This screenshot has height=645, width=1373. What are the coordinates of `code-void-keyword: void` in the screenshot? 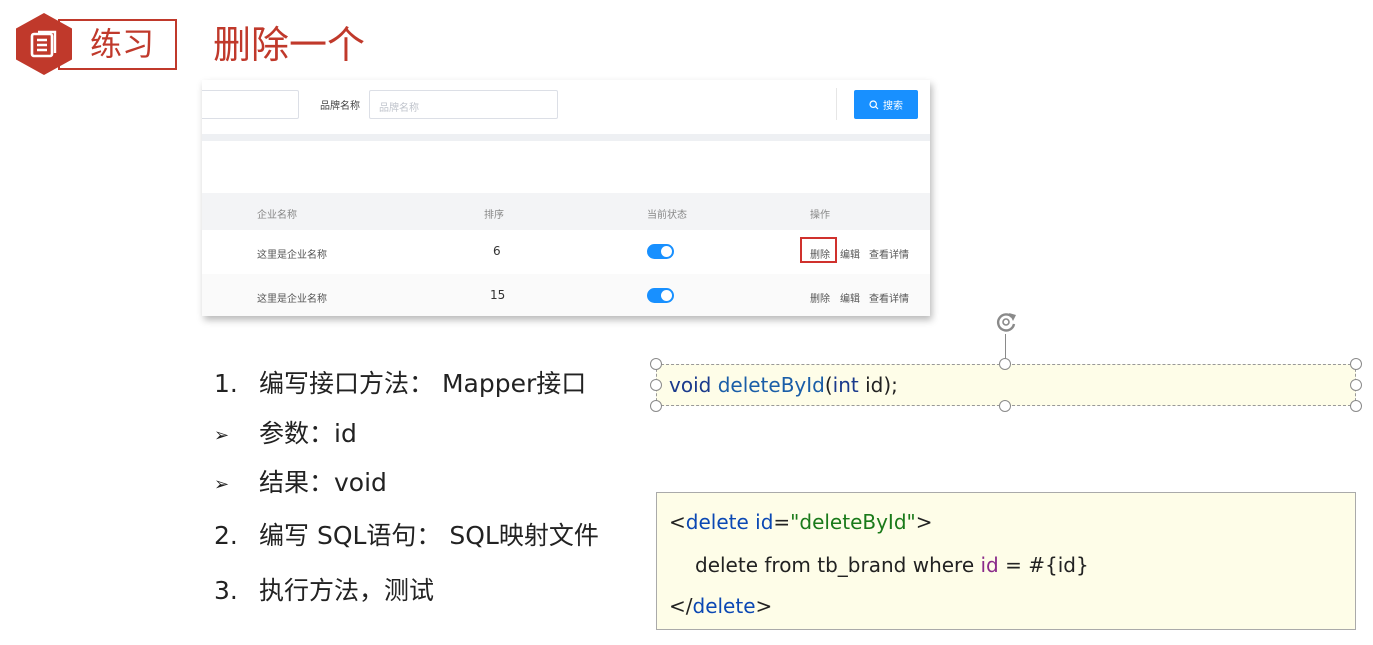 It's located at (690, 385).